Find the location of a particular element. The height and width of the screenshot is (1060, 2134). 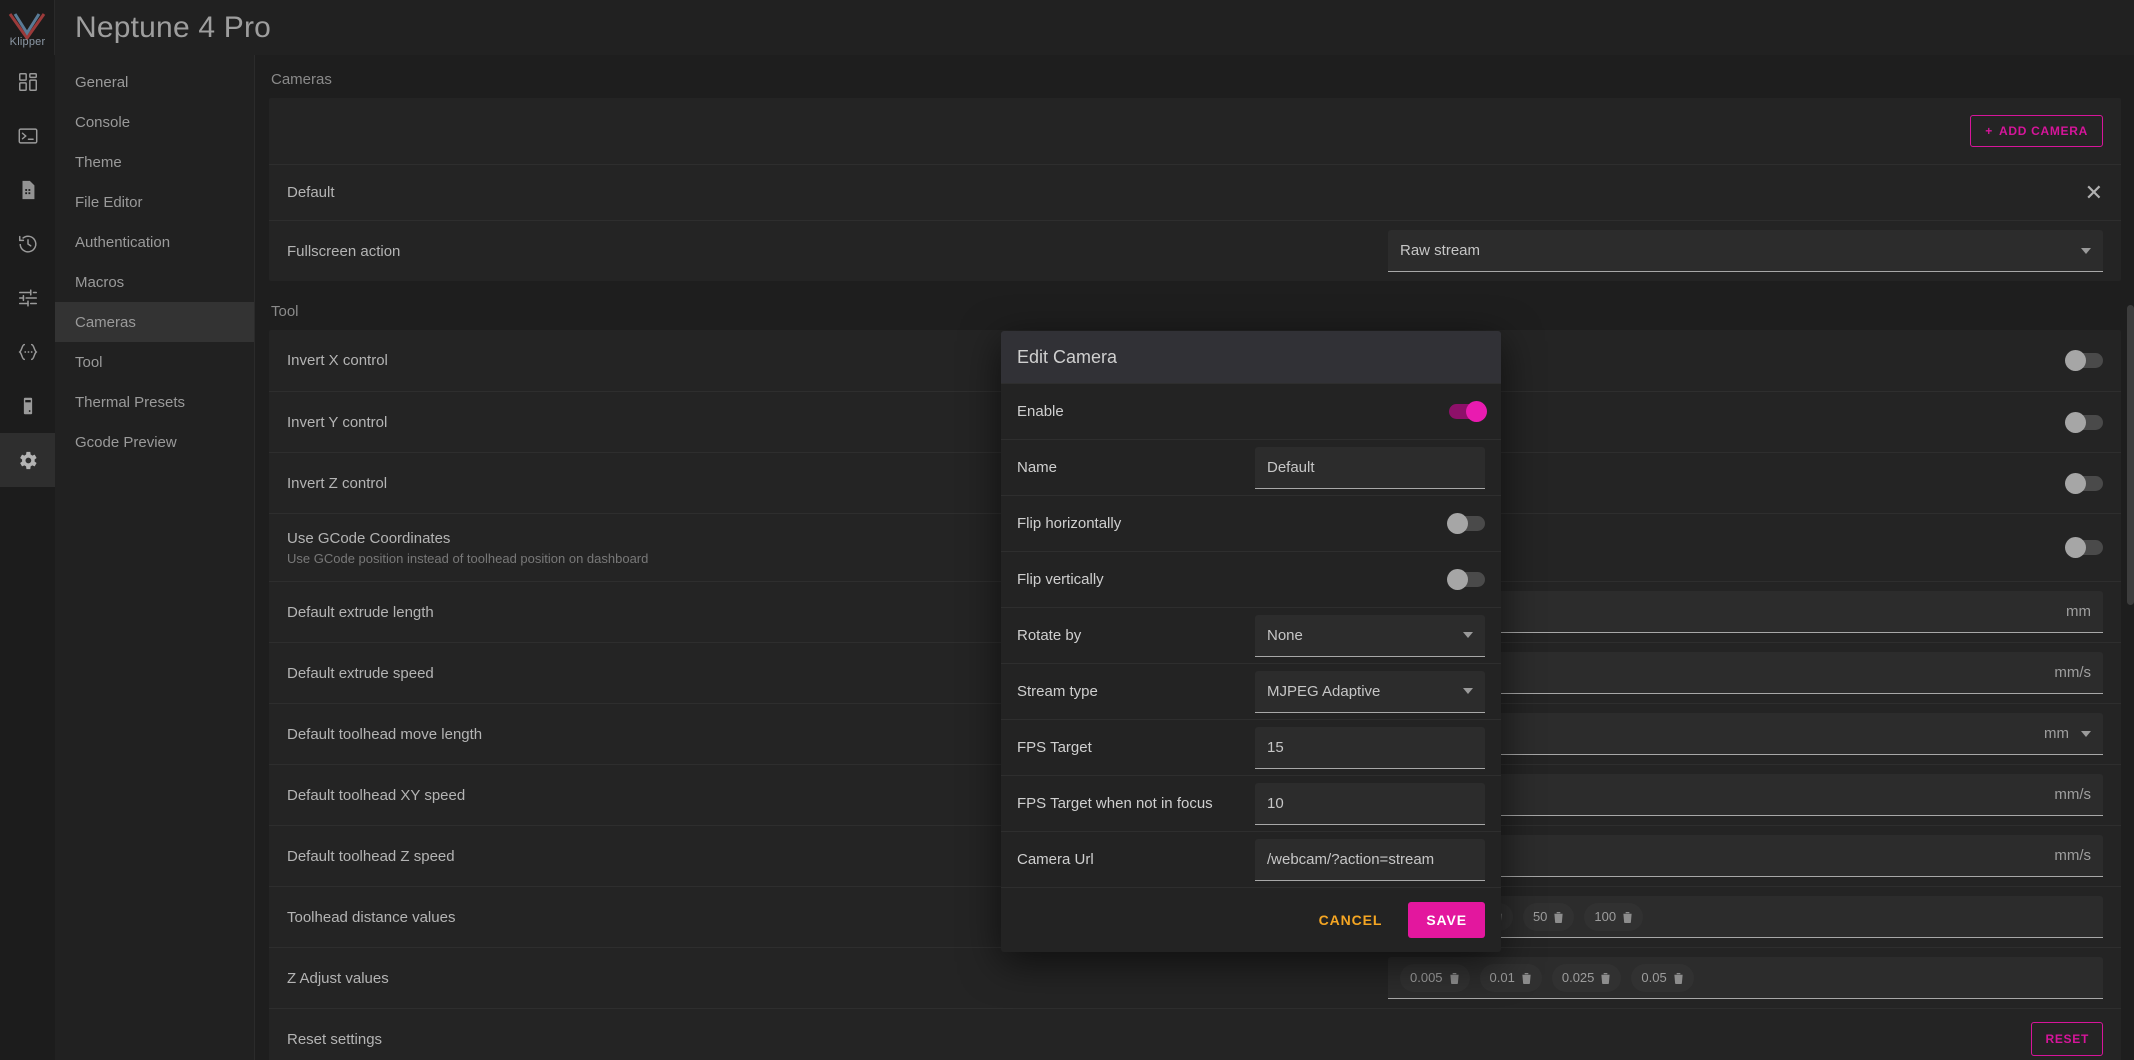

enable-toggle is located at coordinates (1468, 411).